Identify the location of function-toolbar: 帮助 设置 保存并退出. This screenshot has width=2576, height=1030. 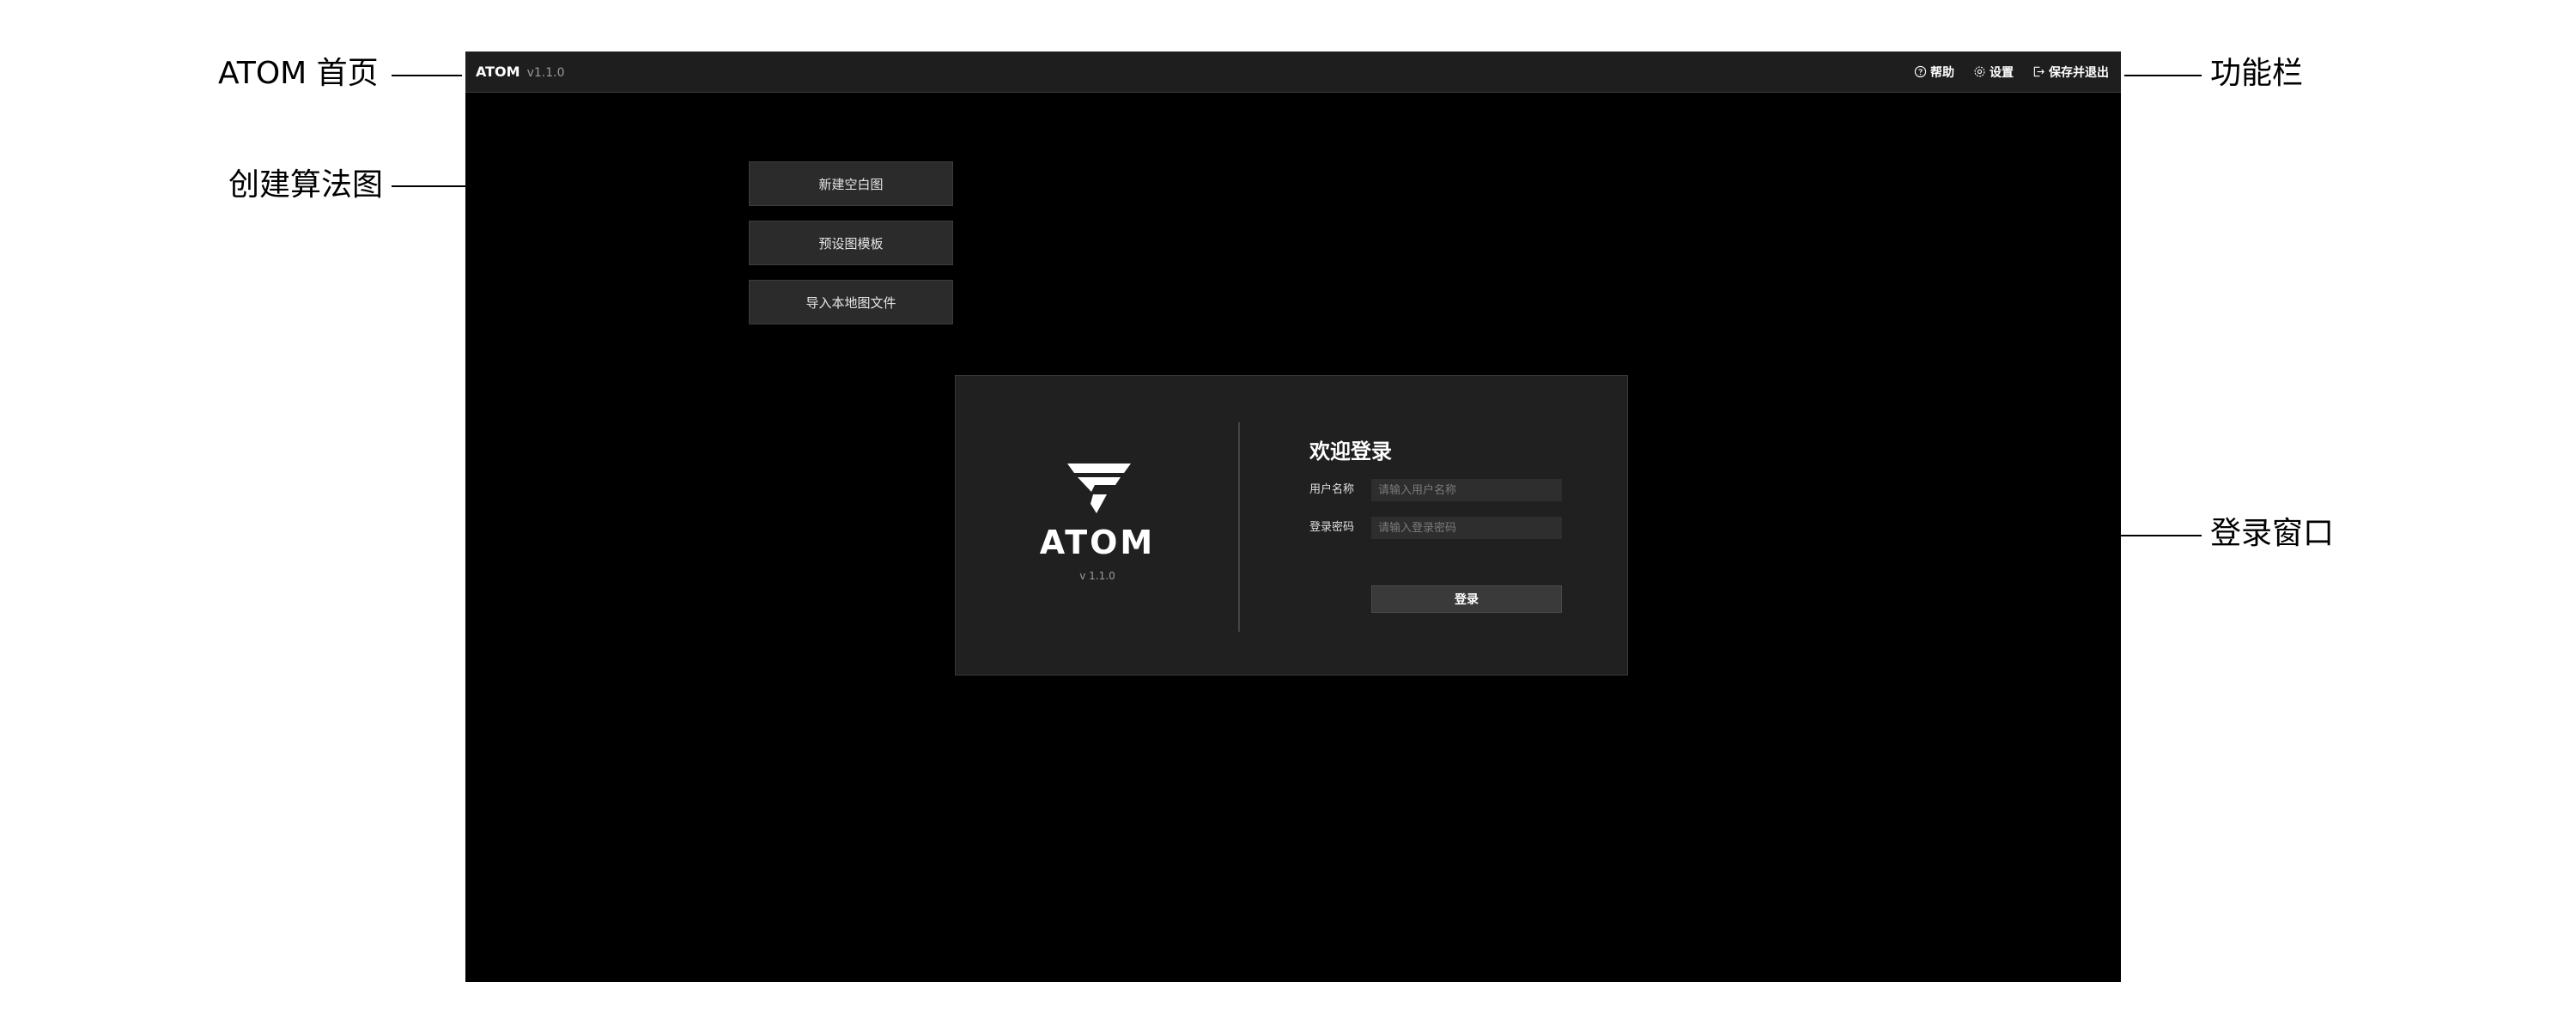
(2011, 72).